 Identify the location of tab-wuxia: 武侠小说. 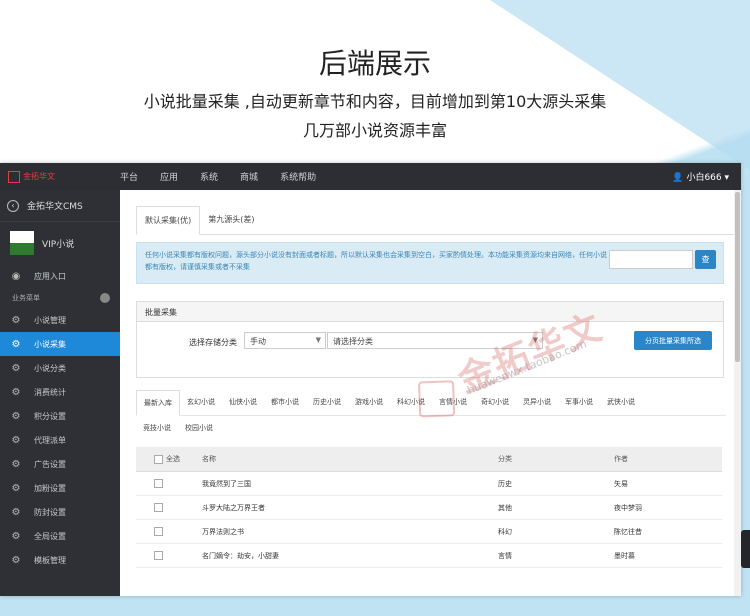
(621, 402).